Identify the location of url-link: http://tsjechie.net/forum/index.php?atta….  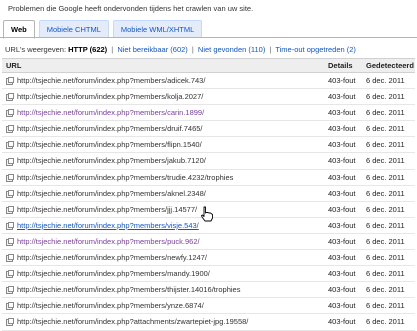
(132, 321).